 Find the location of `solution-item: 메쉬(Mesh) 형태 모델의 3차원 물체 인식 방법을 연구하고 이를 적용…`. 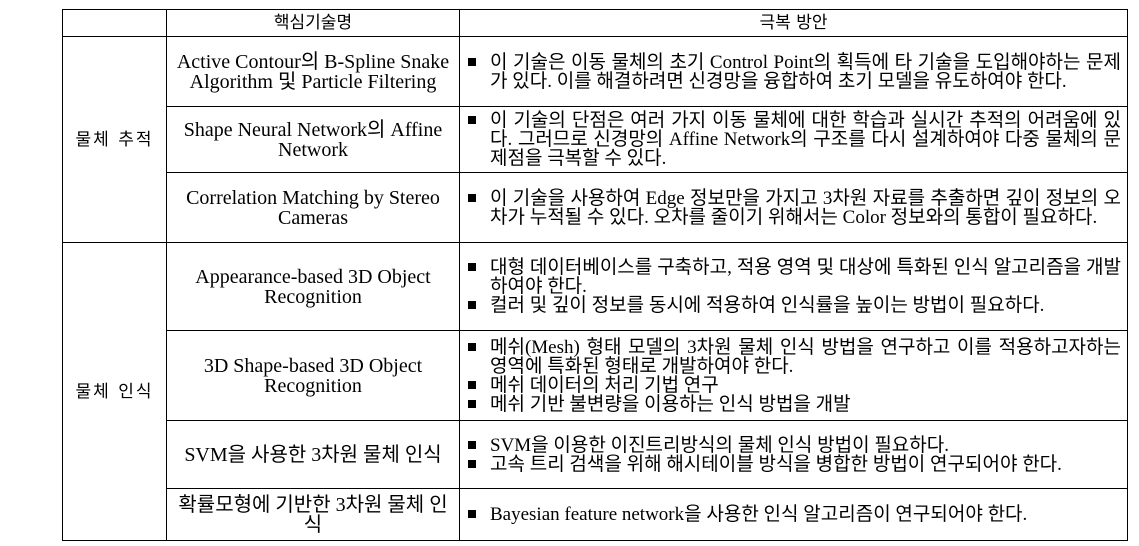

solution-item: 메쉬(Mesh) 형태 모델의 3차원 물체 인식 방법을 연구하고 이를 적용… is located at coordinates (793, 357).